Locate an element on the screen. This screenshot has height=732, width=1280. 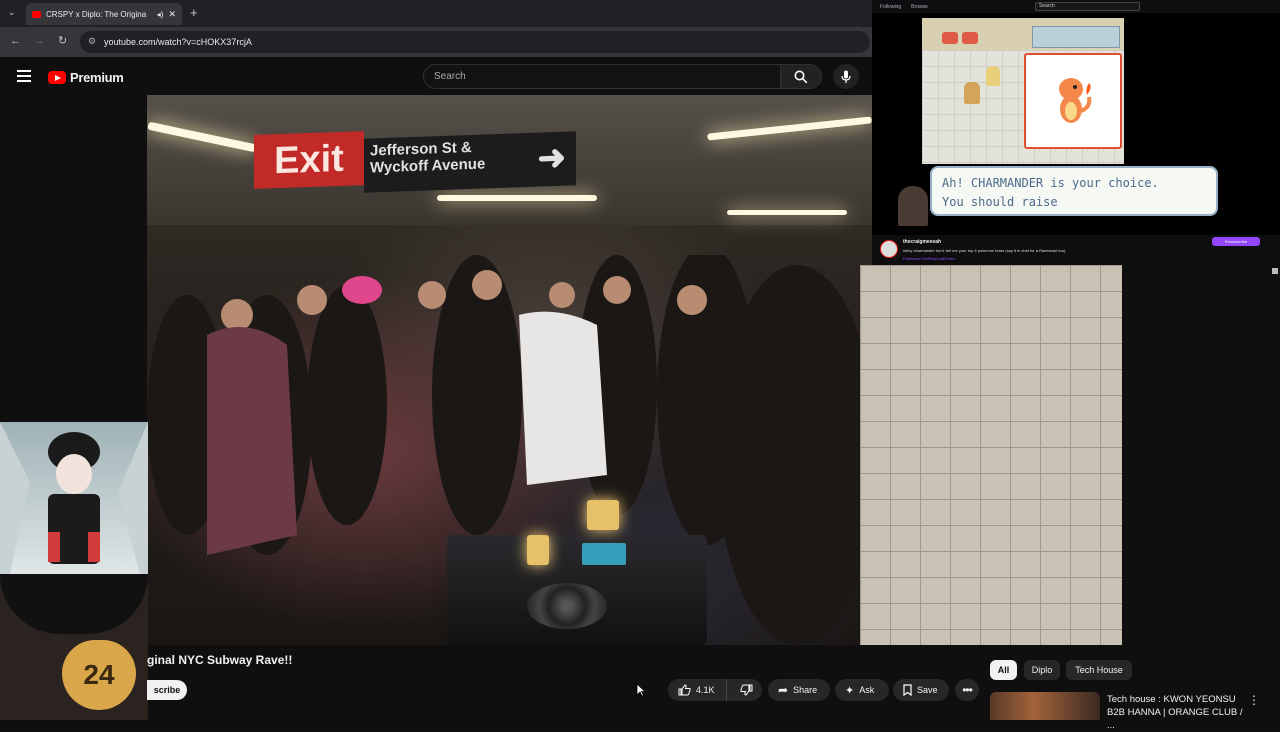
charmander-sprite is located at coordinates (1075, 100).